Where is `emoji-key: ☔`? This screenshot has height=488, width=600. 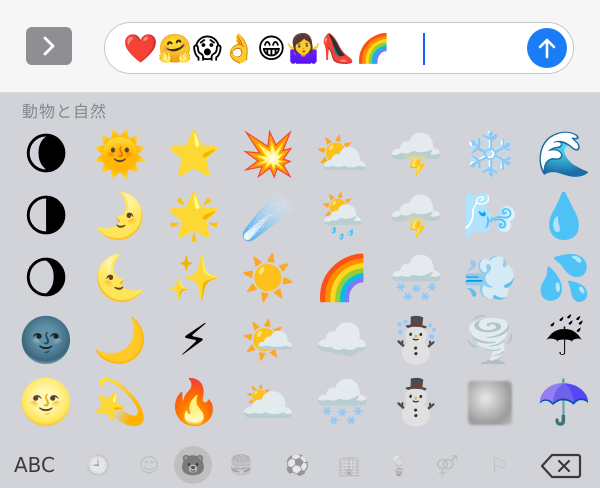
emoji-key: ☔ is located at coordinates (564, 341).